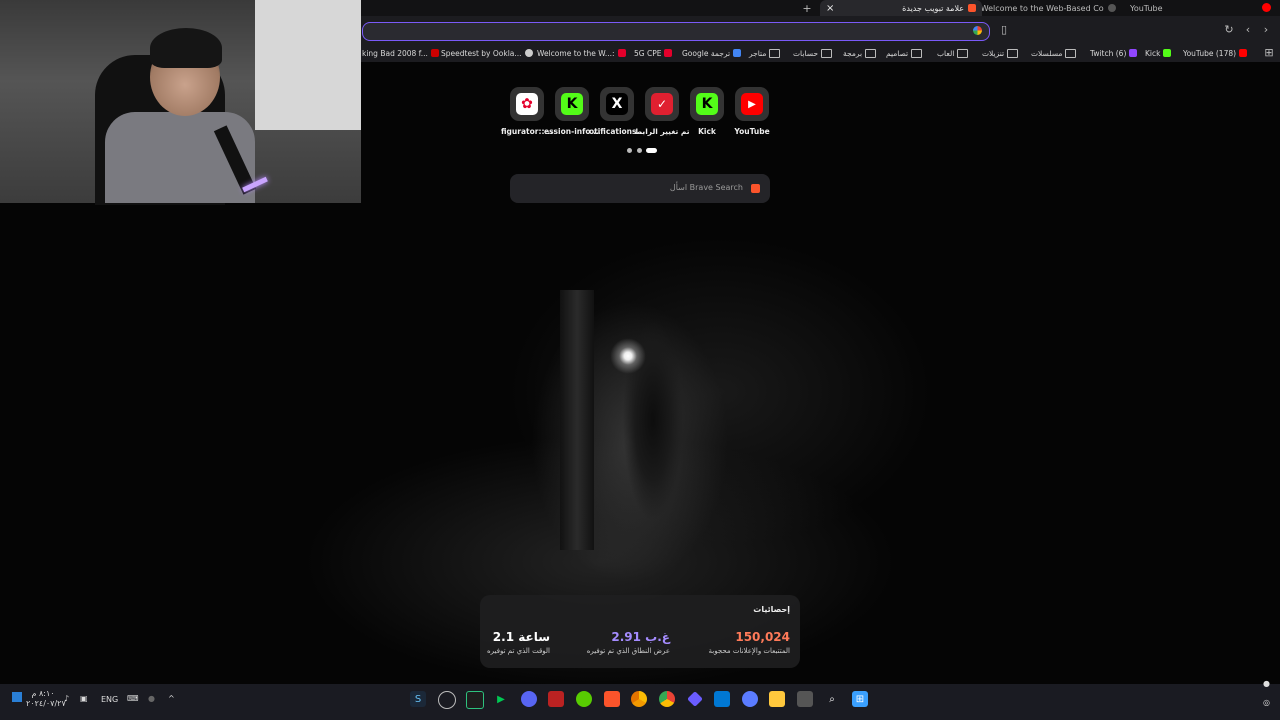 This screenshot has width=1280, height=720. What do you see at coordinates (527, 104) in the screenshot?
I see `shortcut-huawei: ✿` at bounding box center [527, 104].